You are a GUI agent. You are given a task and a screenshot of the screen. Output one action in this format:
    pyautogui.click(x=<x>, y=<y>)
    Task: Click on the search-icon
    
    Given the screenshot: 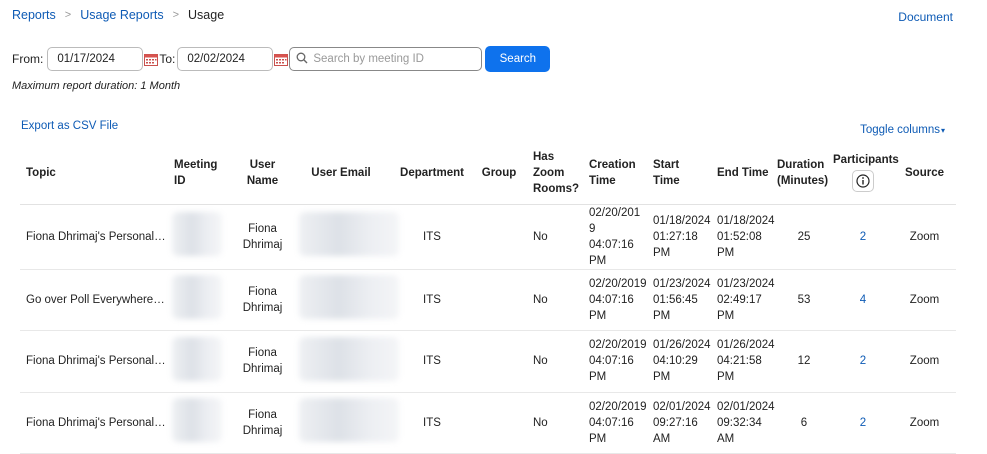 What is the action you would take?
    pyautogui.click(x=302, y=59)
    